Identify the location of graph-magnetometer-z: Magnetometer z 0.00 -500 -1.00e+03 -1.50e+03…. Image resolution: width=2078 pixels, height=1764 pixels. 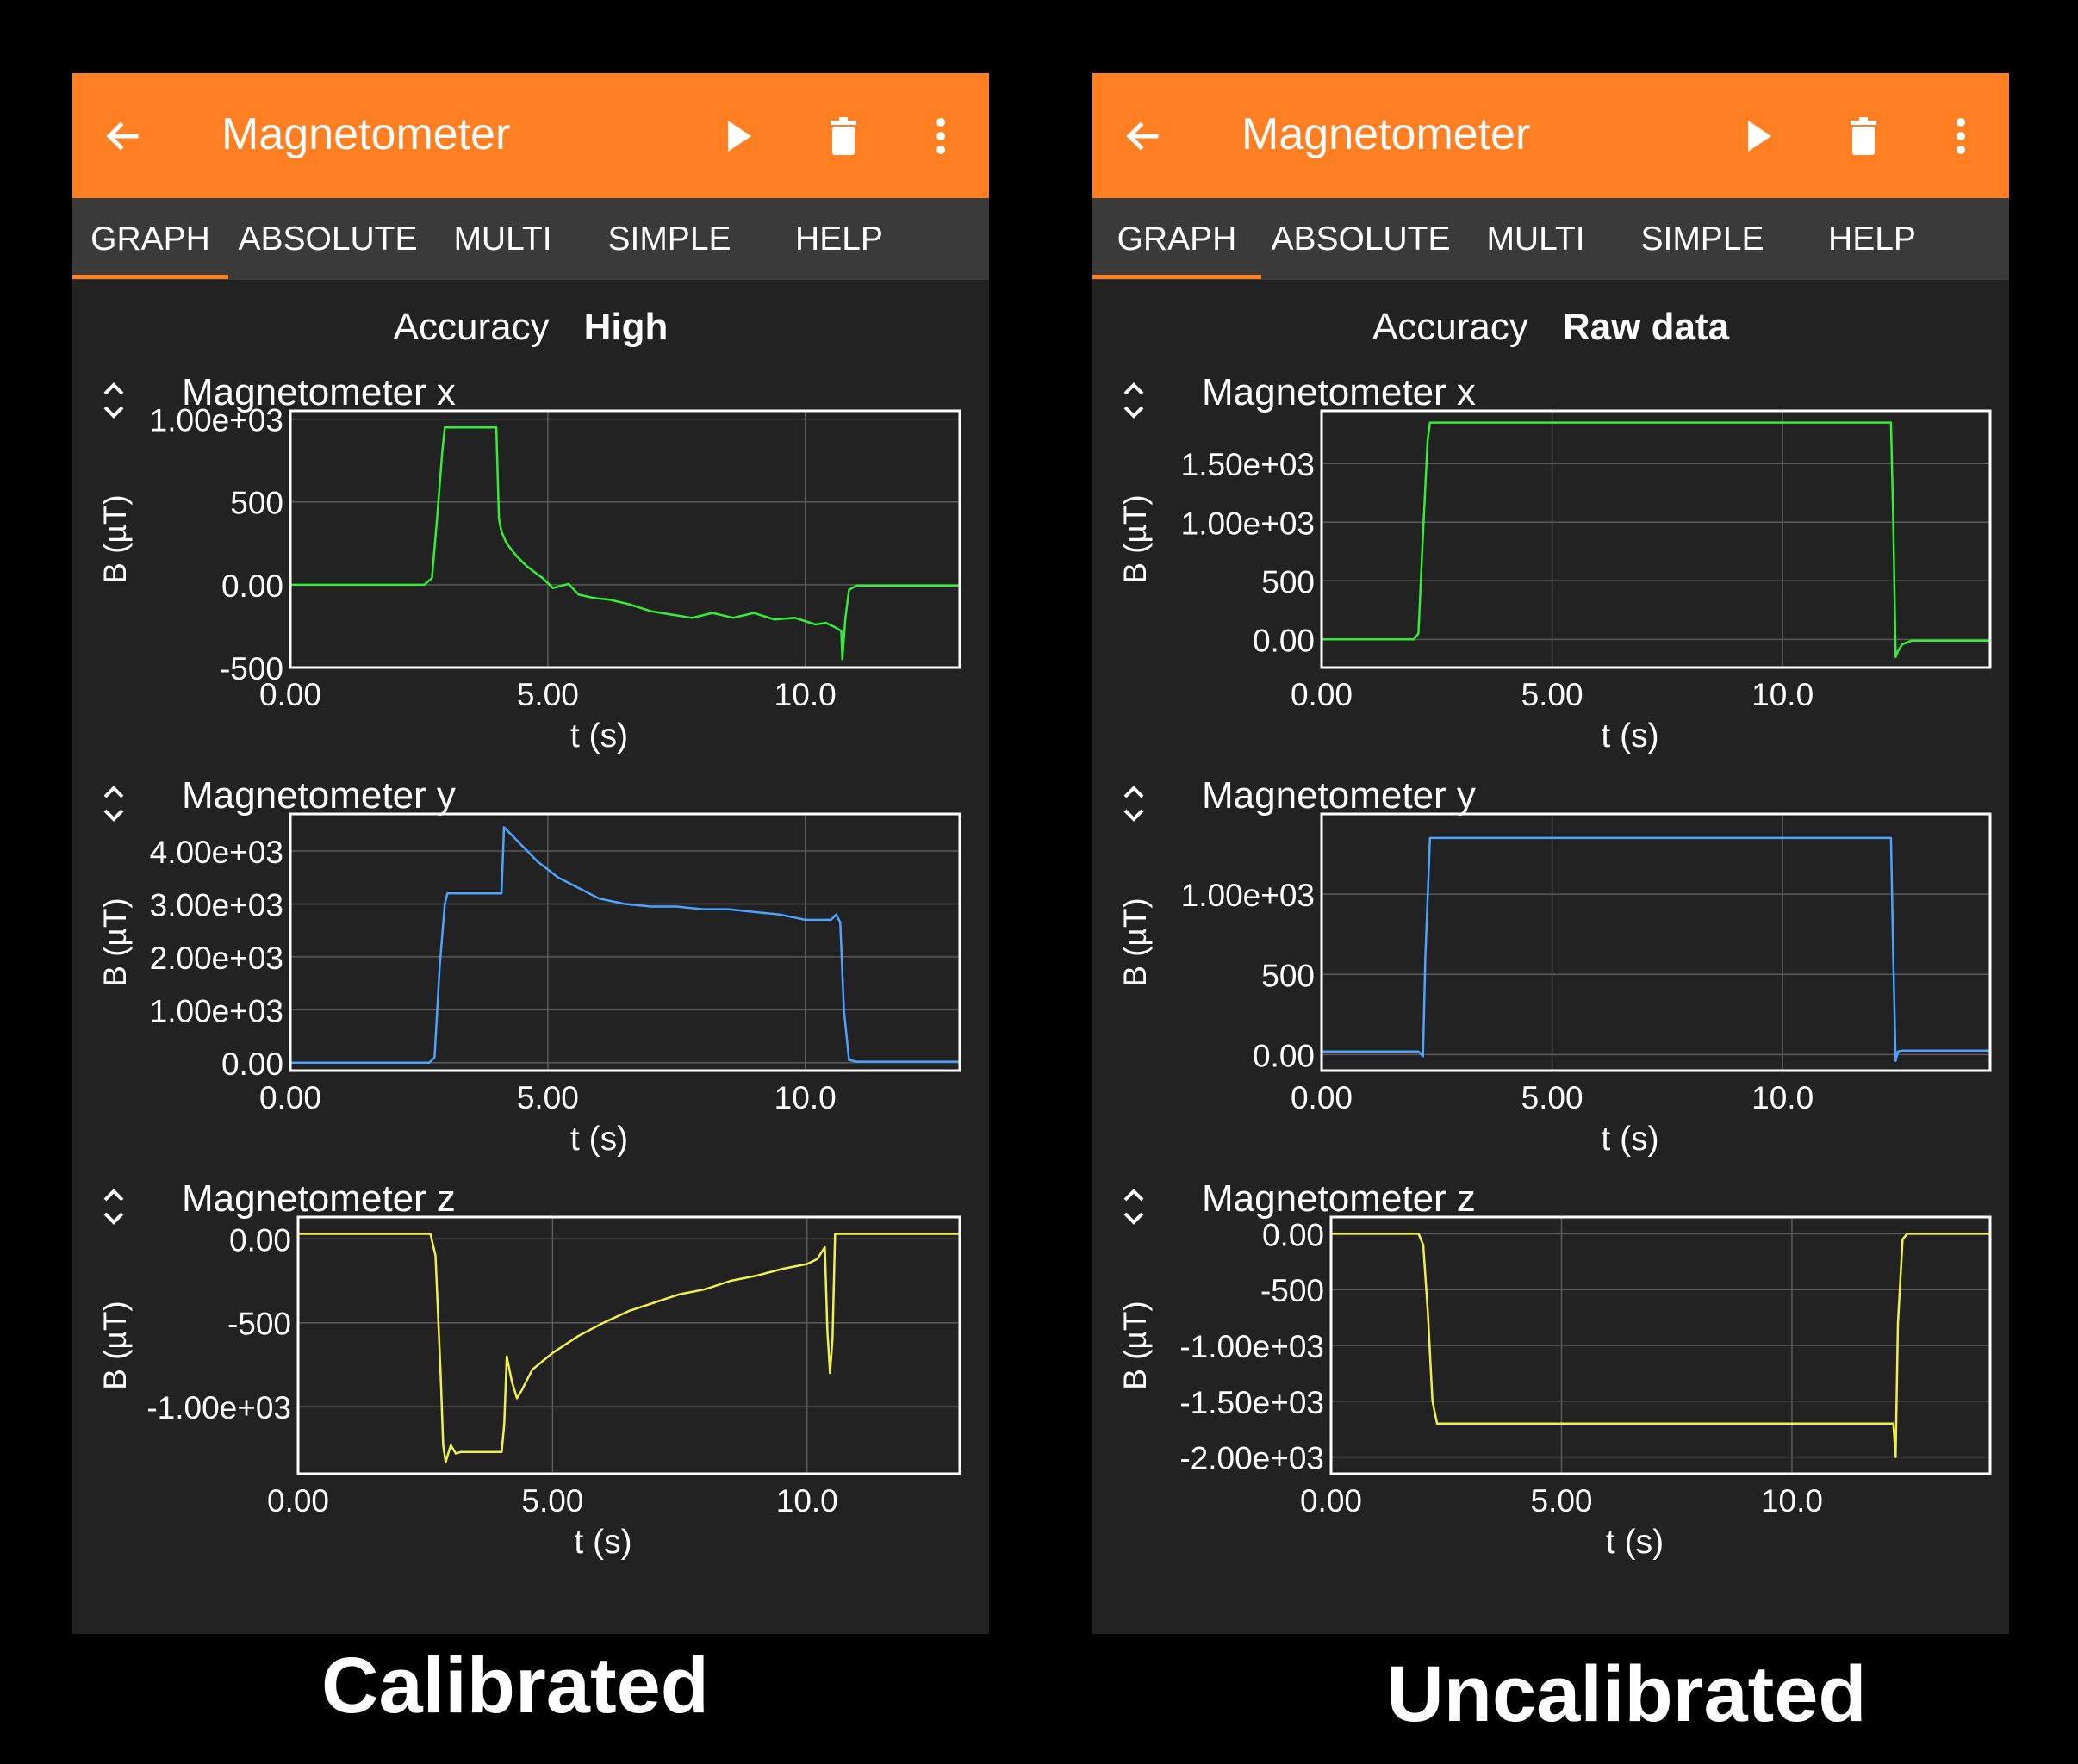
(1550, 1370).